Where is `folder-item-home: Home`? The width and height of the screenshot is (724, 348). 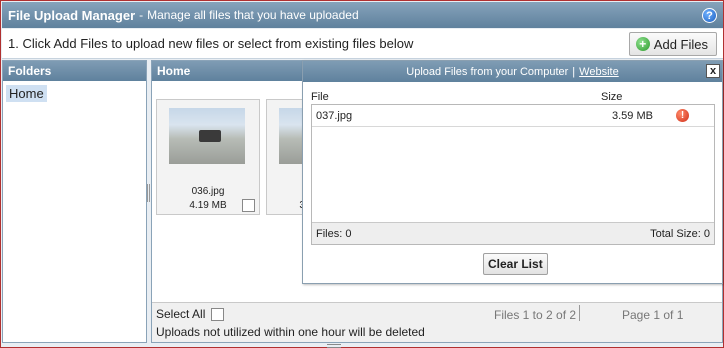
folder-item-home: Home is located at coordinates (26, 93).